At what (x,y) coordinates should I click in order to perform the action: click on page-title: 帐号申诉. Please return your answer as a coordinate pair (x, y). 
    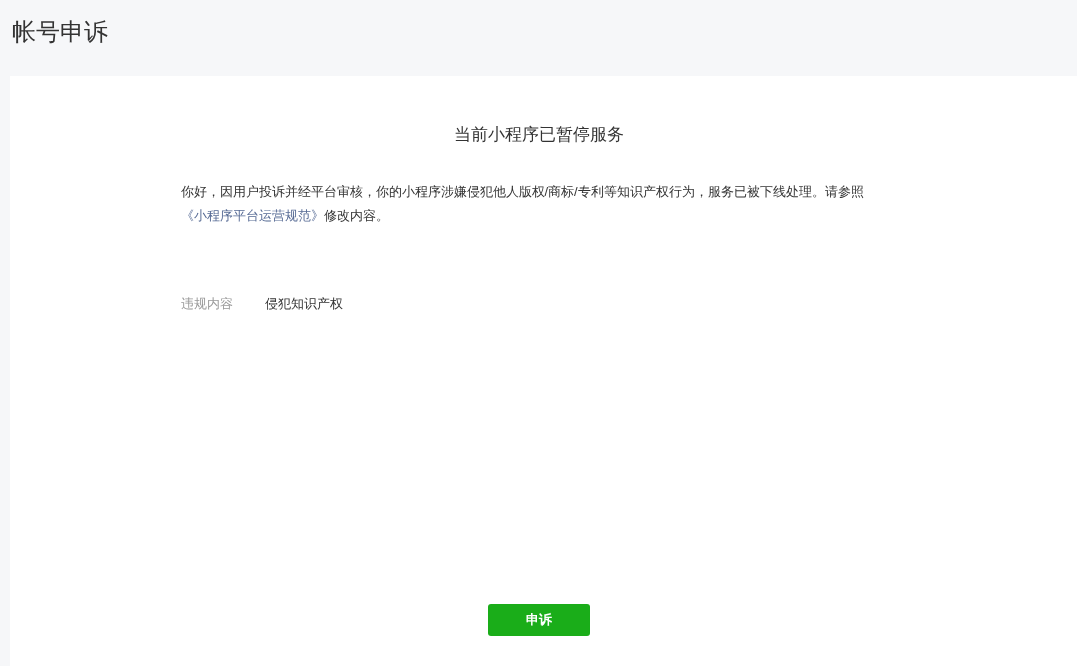
    Looking at the image, I should click on (60, 32).